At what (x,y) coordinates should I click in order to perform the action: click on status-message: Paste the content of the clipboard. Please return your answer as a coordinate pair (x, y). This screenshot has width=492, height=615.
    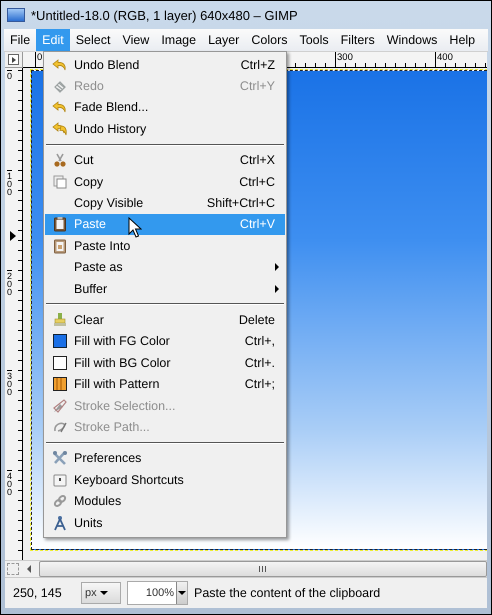
    Looking at the image, I should click on (287, 593).